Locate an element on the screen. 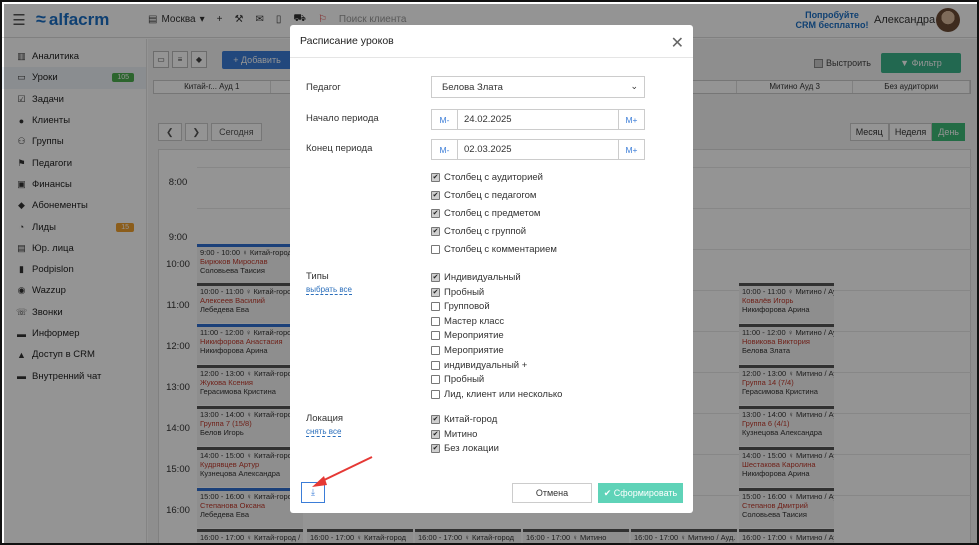  cancel-button: Отмена is located at coordinates (552, 493).